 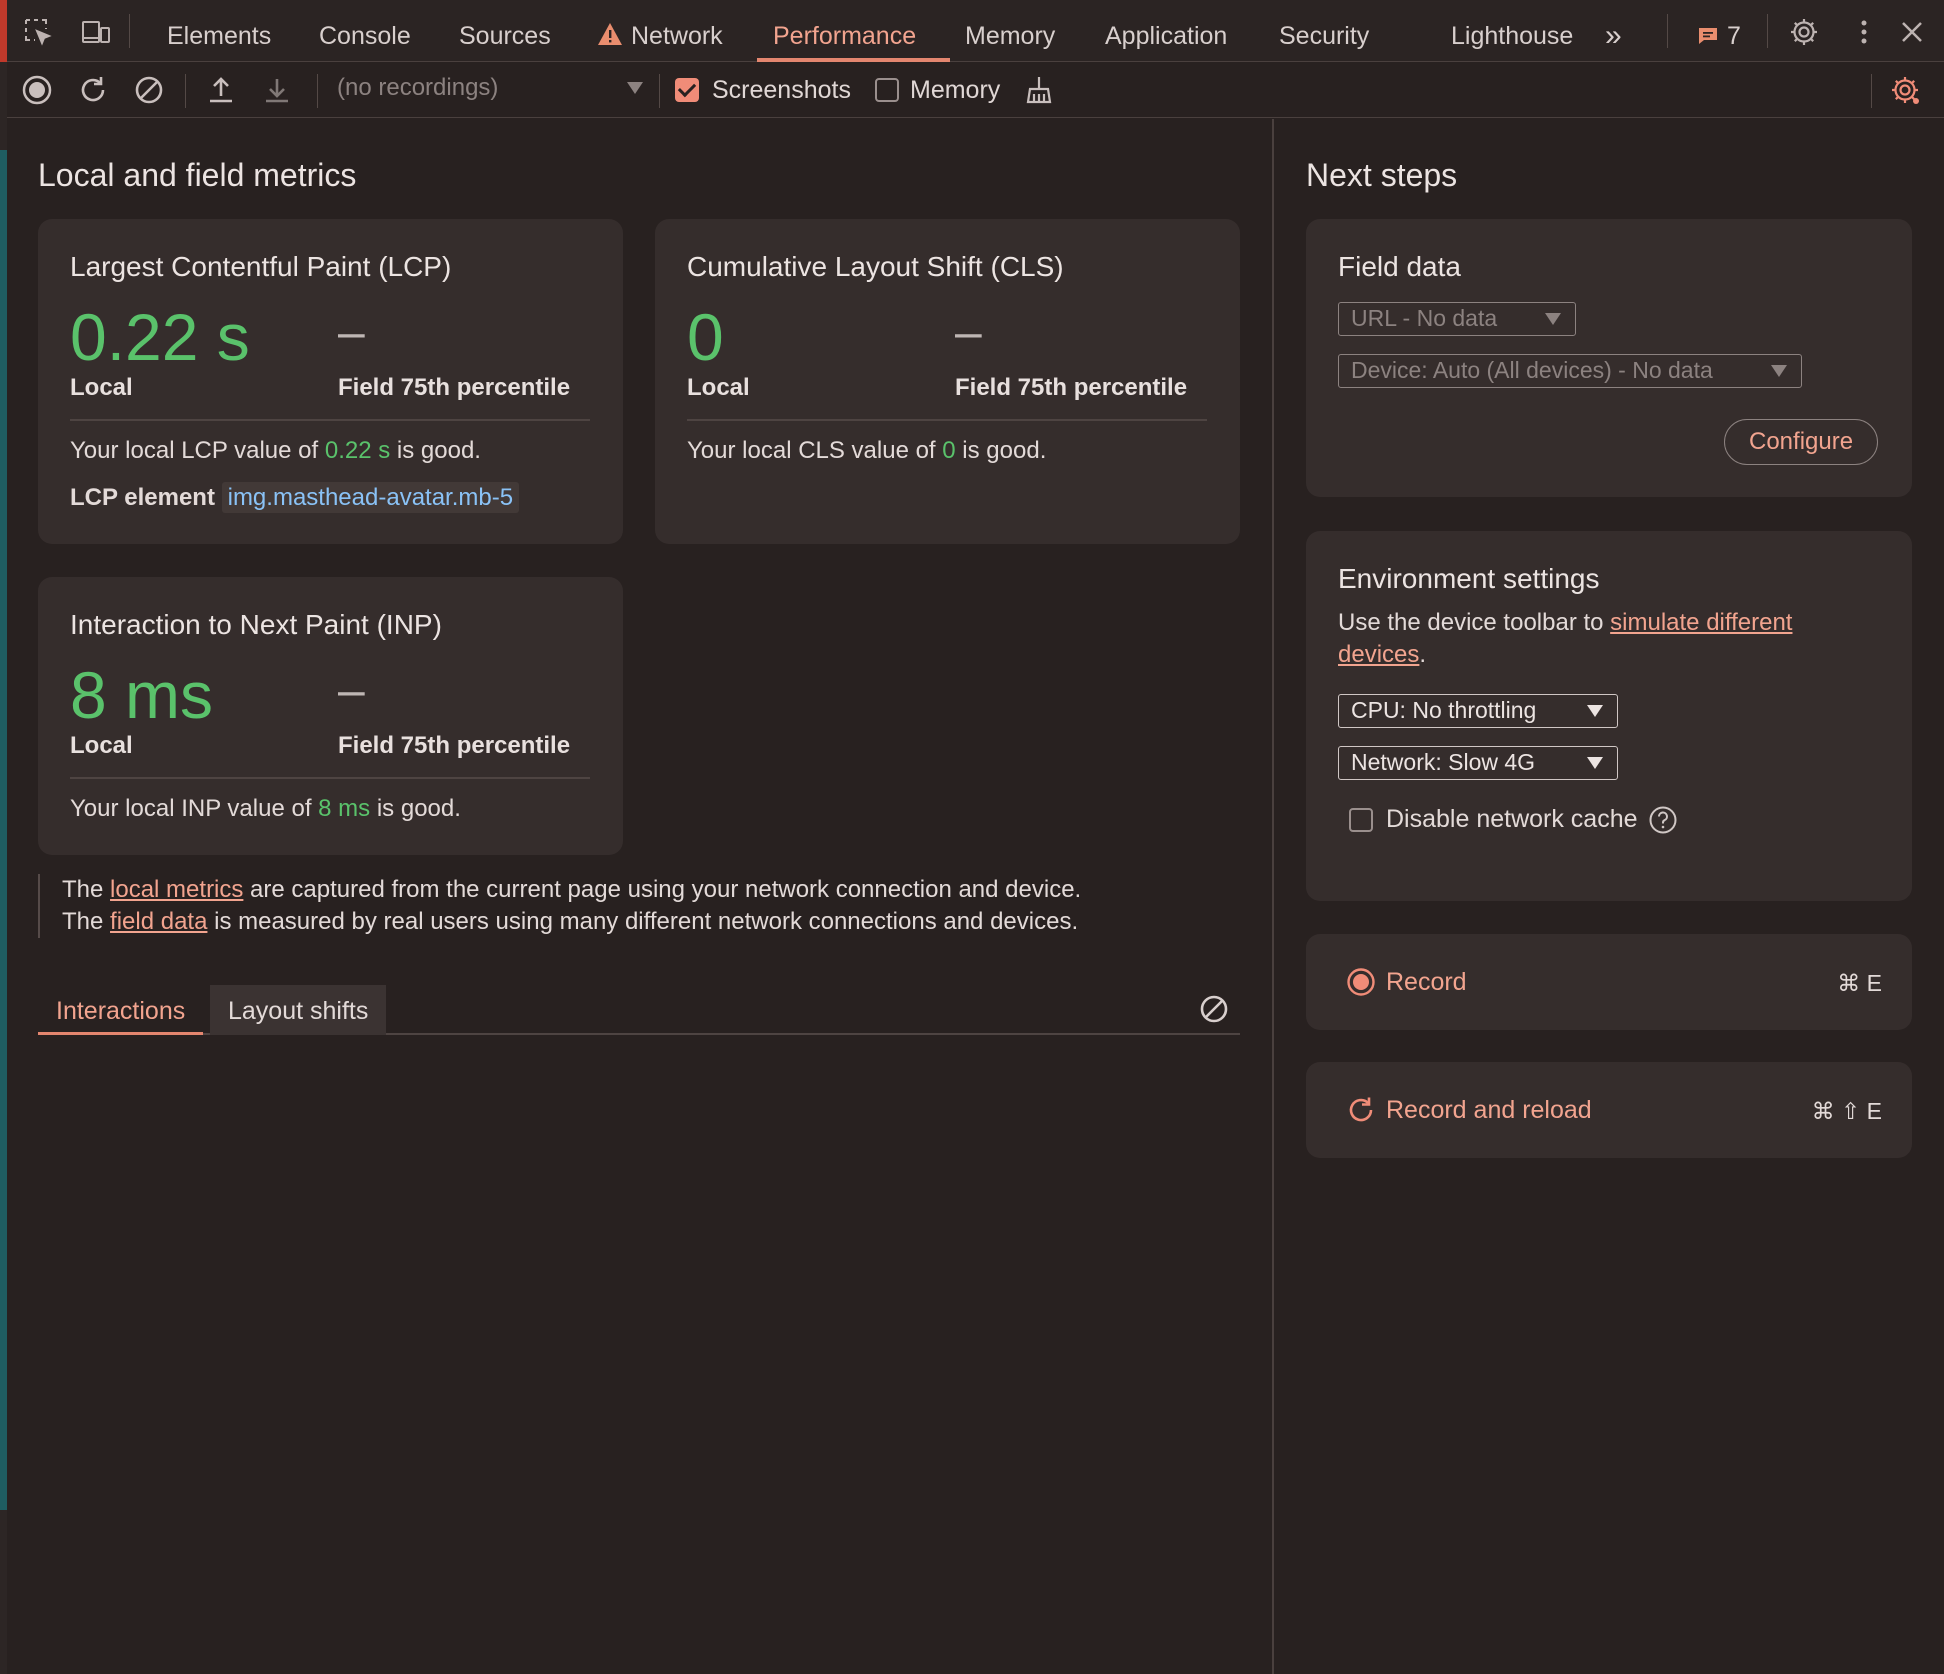 What do you see at coordinates (718, 387) in the screenshot?
I see `cls-local-label: Local` at bounding box center [718, 387].